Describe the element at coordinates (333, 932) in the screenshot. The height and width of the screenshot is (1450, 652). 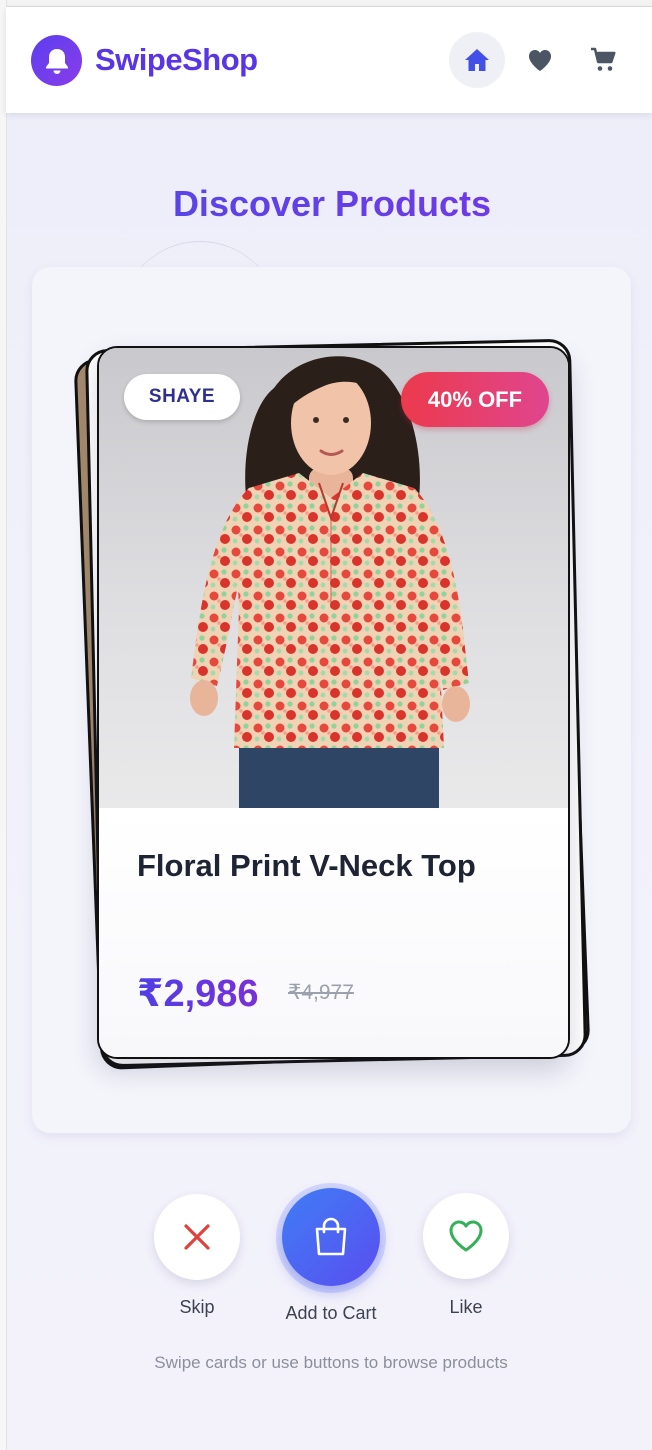
I see `product-info: Floral Print V-Neck Top ₹2,986 ₹4,977` at that location.